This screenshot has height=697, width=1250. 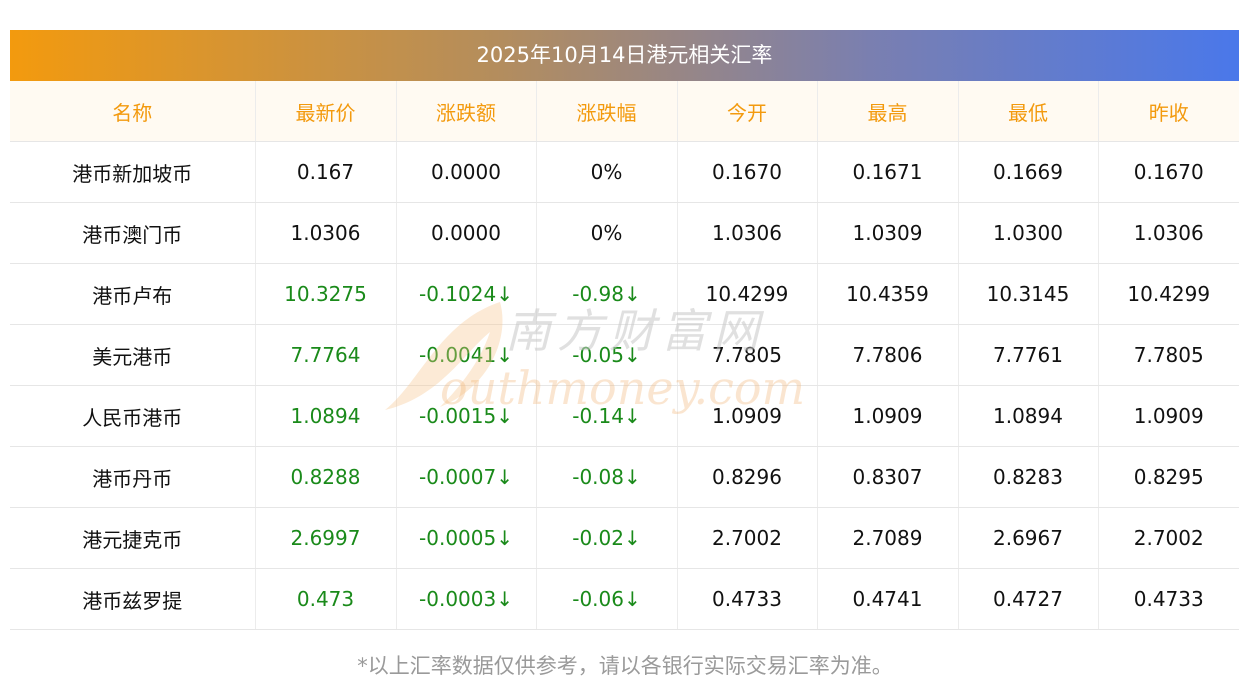 What do you see at coordinates (1028, 416) in the screenshot?
I see `cell-low: 1.0894` at bounding box center [1028, 416].